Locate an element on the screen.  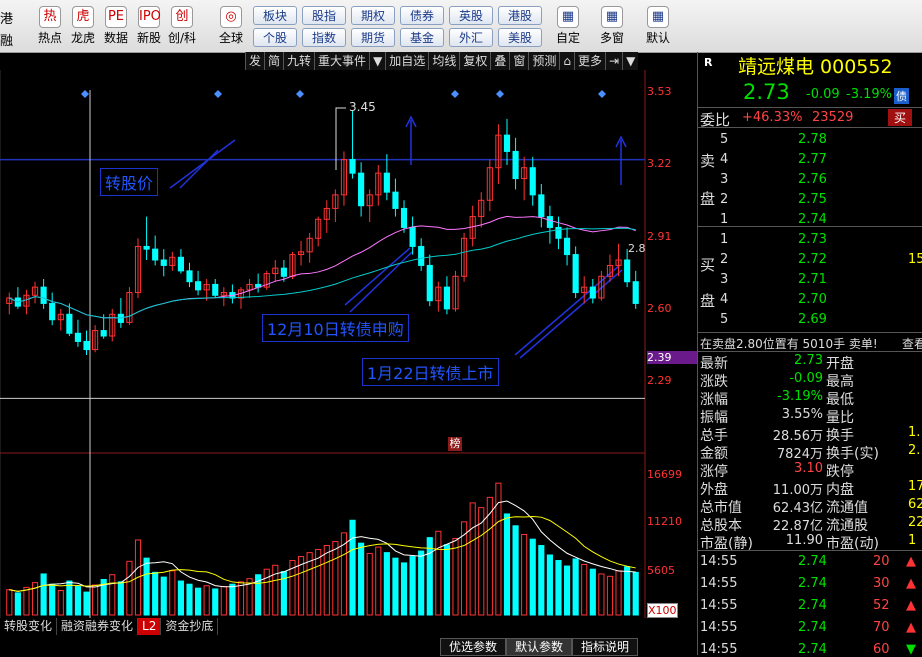
stat-label: 最新 is located at coordinates (714, 364).